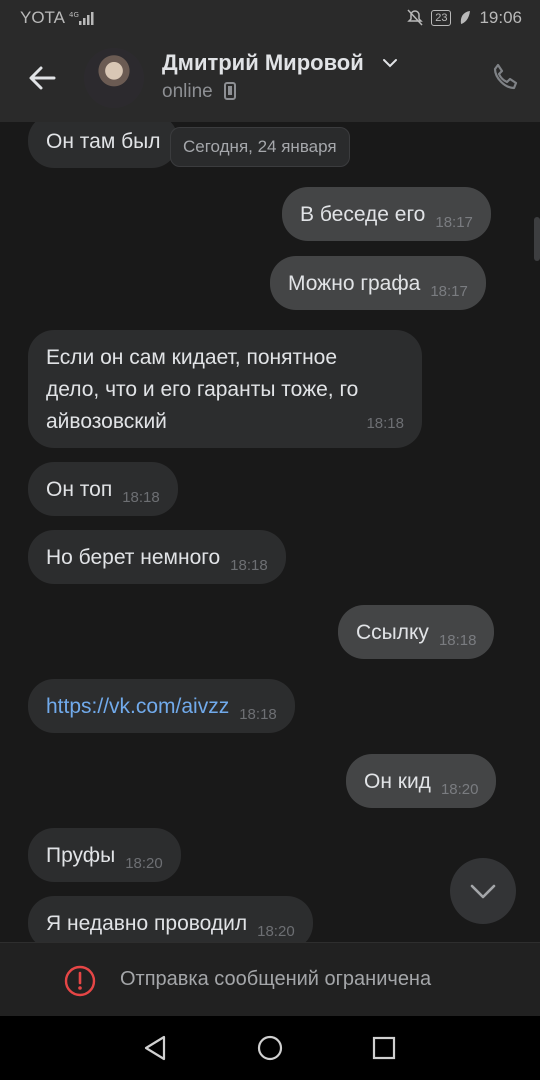 The image size is (540, 1080). I want to click on message-bubble-outgoing: В беседе его 18:17, so click(386, 214).